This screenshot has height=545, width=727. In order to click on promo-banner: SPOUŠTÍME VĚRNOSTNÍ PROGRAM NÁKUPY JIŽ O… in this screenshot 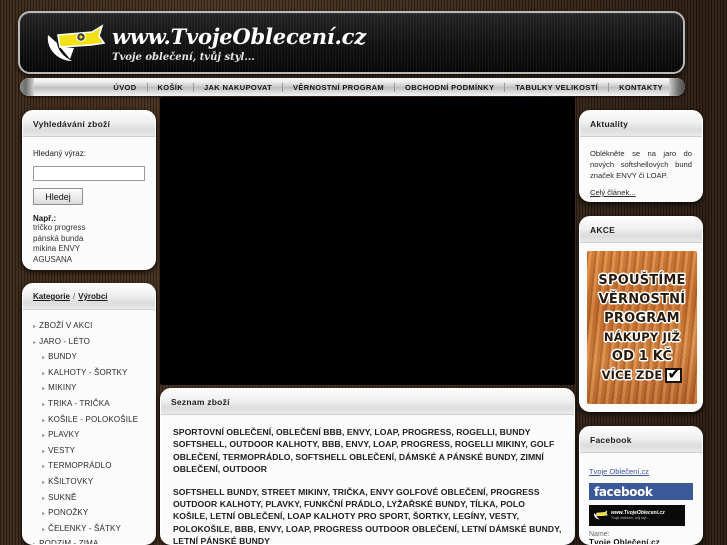, I will do `click(642, 327)`.